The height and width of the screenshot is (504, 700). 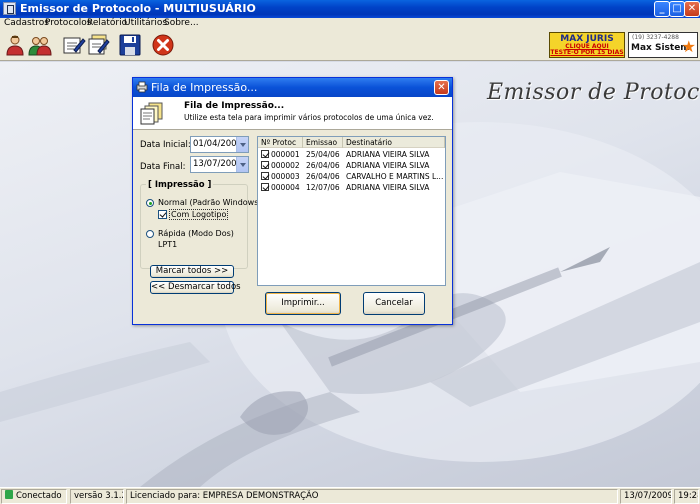 I want to click on cell-protocolo: 000004, so click(x=285, y=187).